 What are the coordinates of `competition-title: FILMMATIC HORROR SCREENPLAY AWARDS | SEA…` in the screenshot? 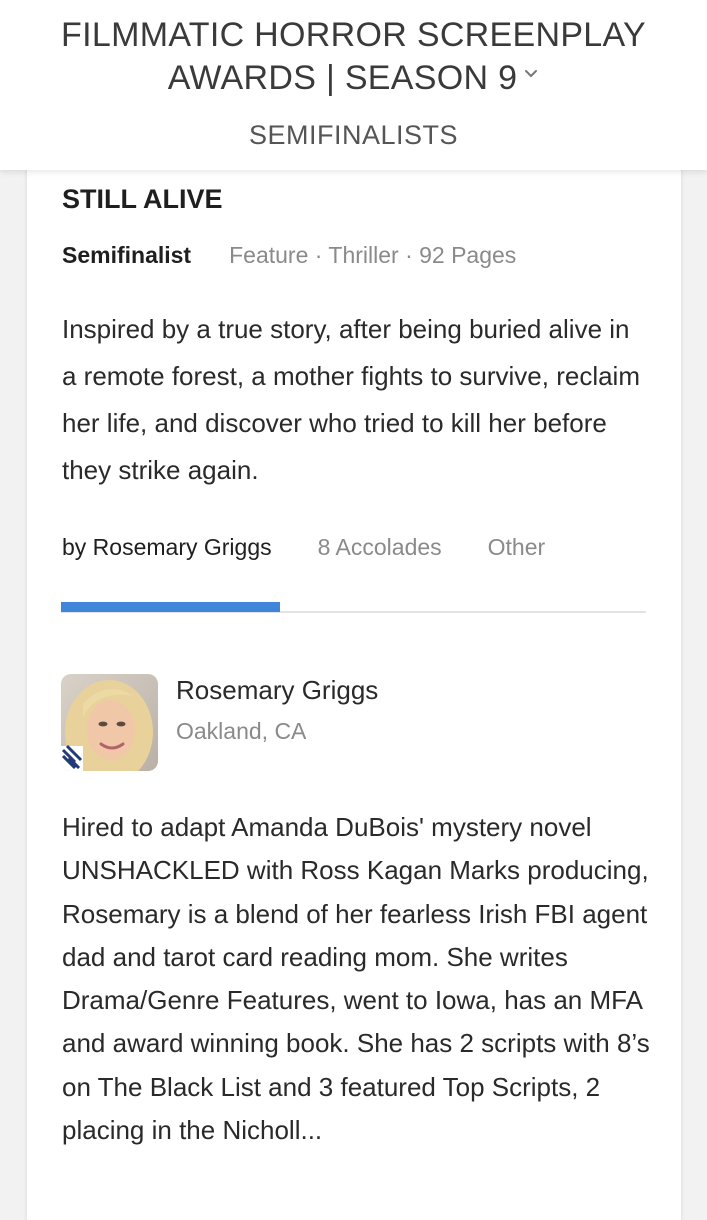 It's located at (353, 56).